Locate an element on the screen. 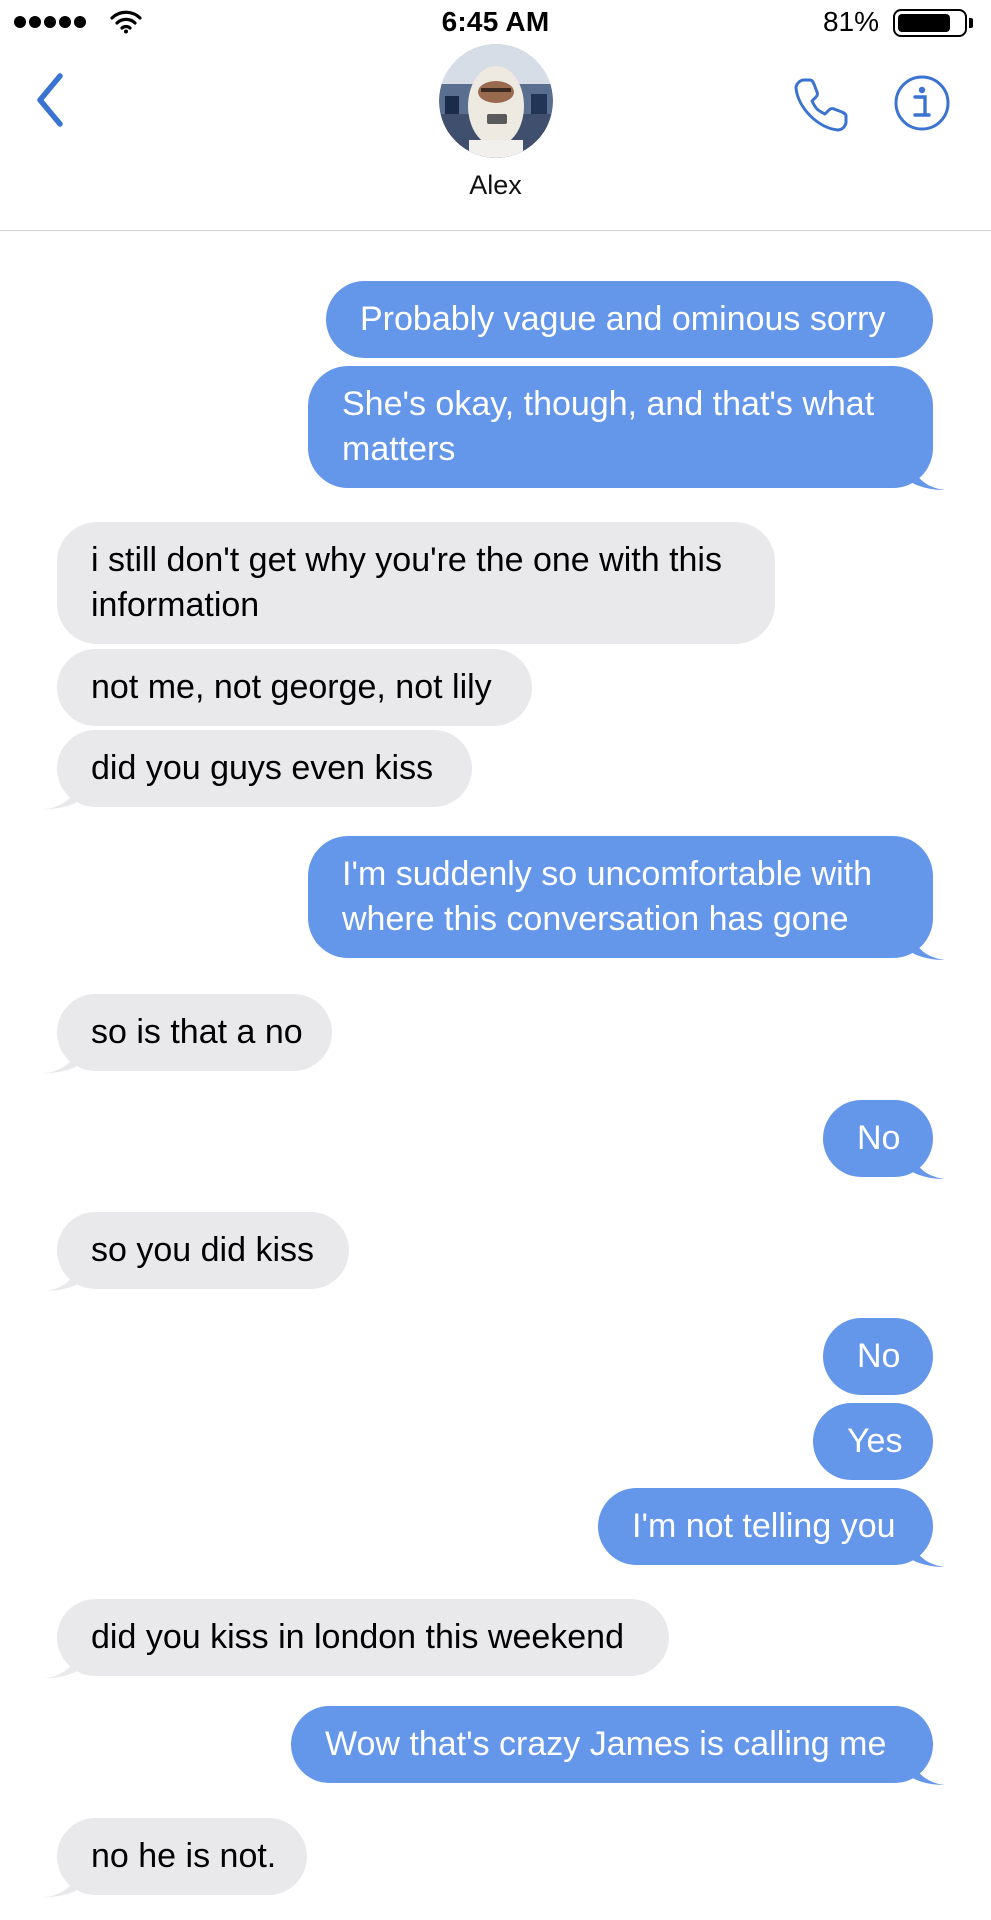 The height and width of the screenshot is (1920, 991). contact-name: Alex is located at coordinates (495, 185).